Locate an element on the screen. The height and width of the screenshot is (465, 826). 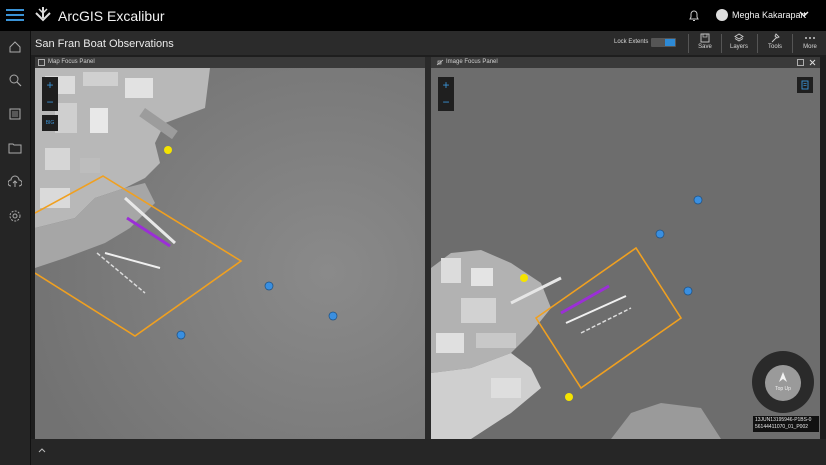
zoom-in-button: + is located at coordinates (50, 85).